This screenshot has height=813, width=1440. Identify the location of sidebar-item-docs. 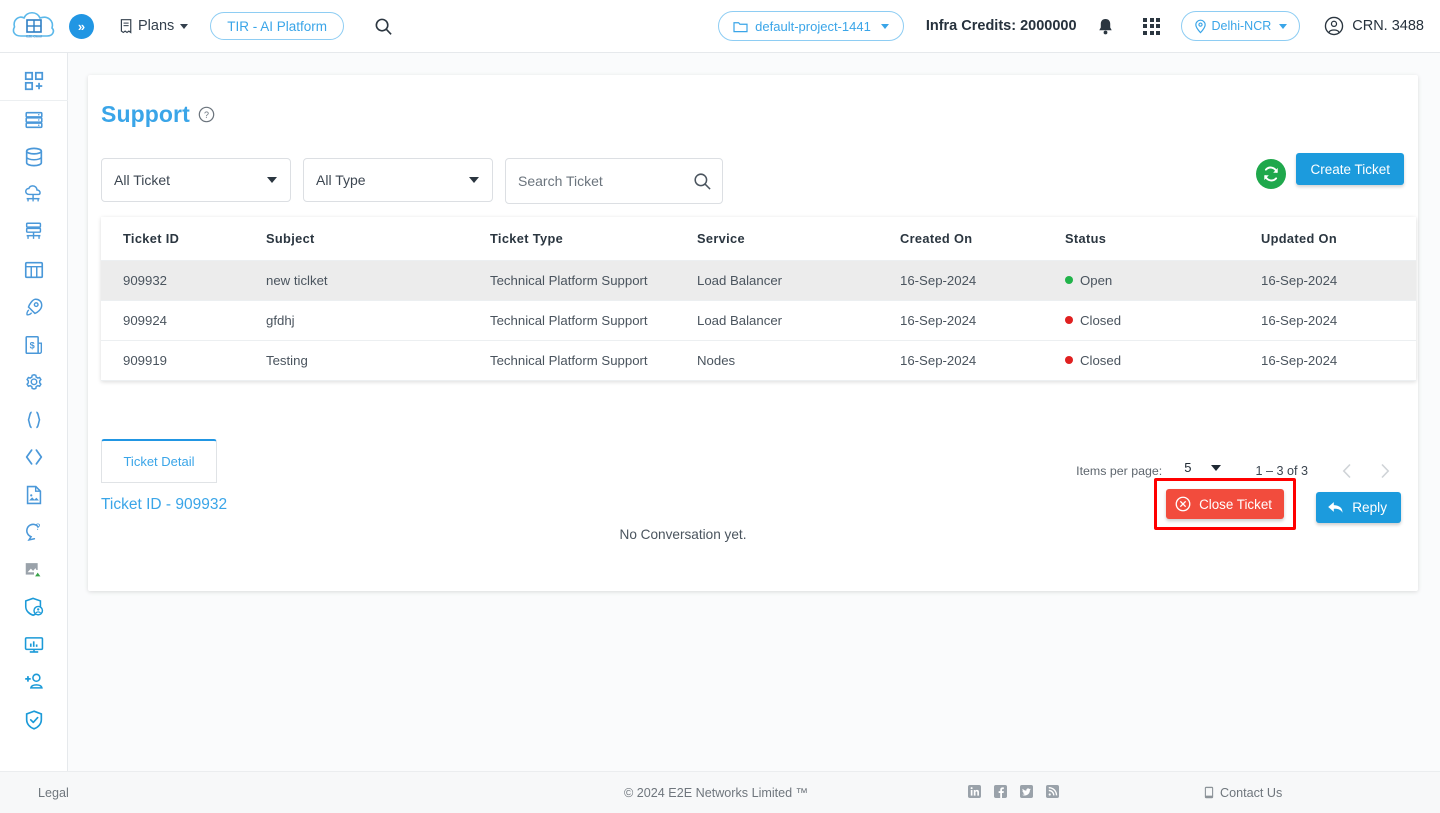
(34, 495).